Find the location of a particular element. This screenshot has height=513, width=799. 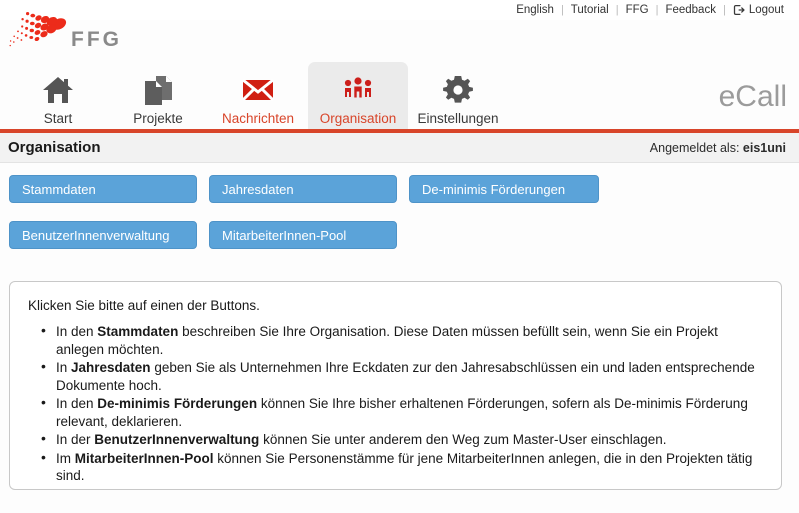

button-mitarbeiterinnen-pool: MitarbeiterInnen-Pool is located at coordinates (303, 235).